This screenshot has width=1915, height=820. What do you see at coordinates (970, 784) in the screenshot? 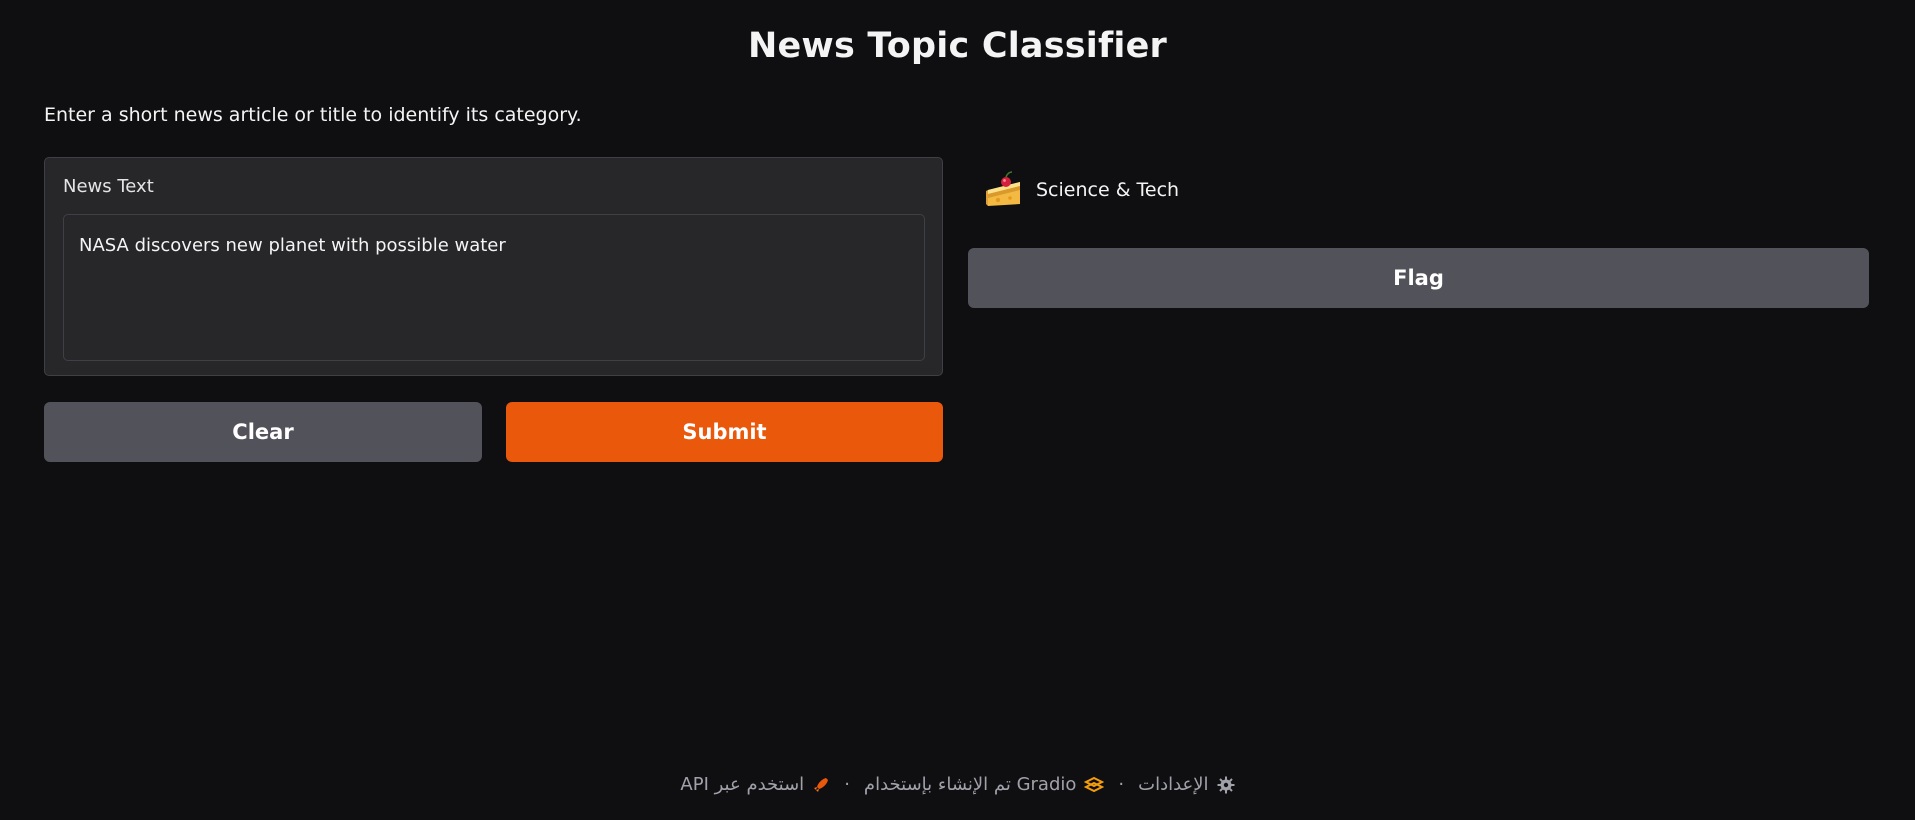
I see `footer-built-with-label: تم الإنشاء بإستخدام Gradio` at bounding box center [970, 784].